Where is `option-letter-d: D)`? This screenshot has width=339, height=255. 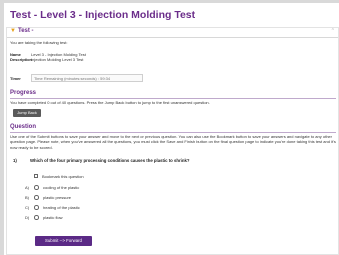 option-letter-d: D) is located at coordinates (27, 217).